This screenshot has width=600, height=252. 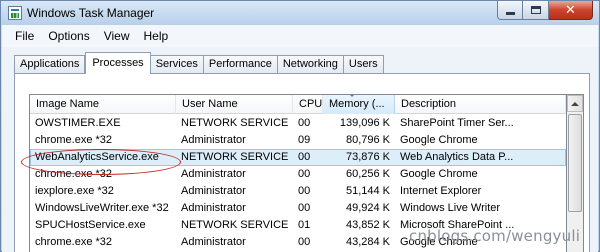 I want to click on cell-description: Internet Explorer, so click(x=441, y=191).